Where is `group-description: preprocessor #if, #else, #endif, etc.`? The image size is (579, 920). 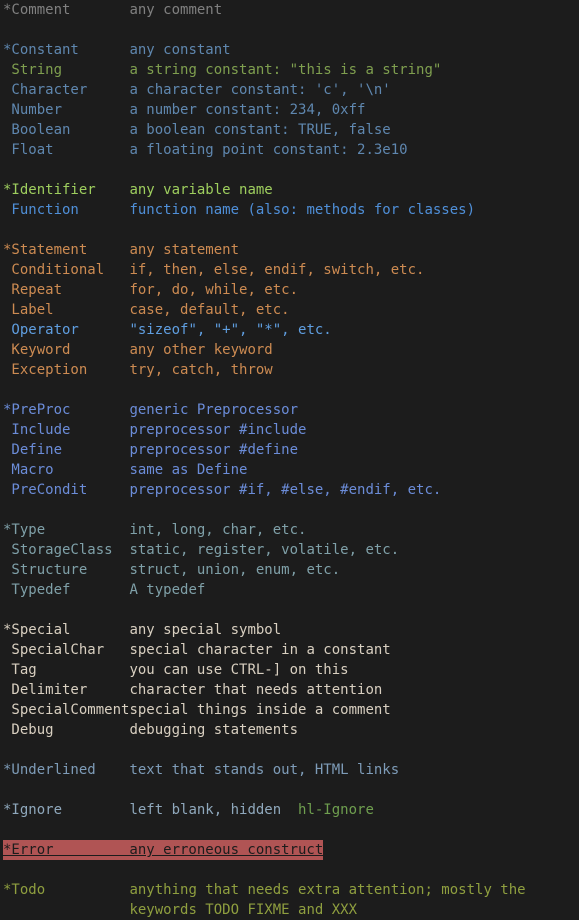
group-description: preprocessor #if, #else, #endif, etc. is located at coordinates (285, 490).